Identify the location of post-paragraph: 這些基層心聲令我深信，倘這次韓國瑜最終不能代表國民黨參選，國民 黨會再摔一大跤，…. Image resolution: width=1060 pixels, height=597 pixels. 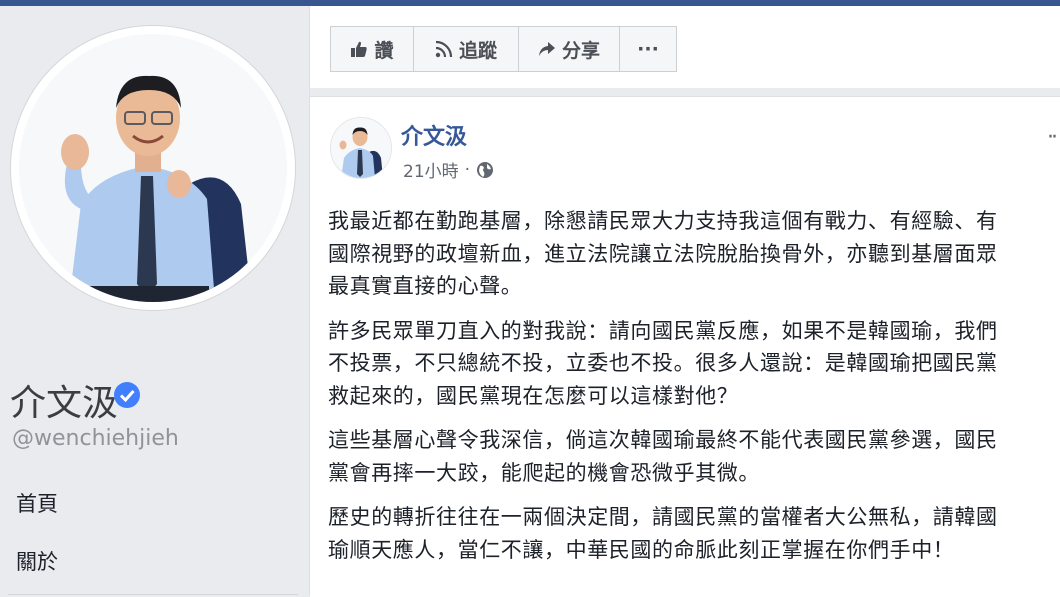
(663, 456).